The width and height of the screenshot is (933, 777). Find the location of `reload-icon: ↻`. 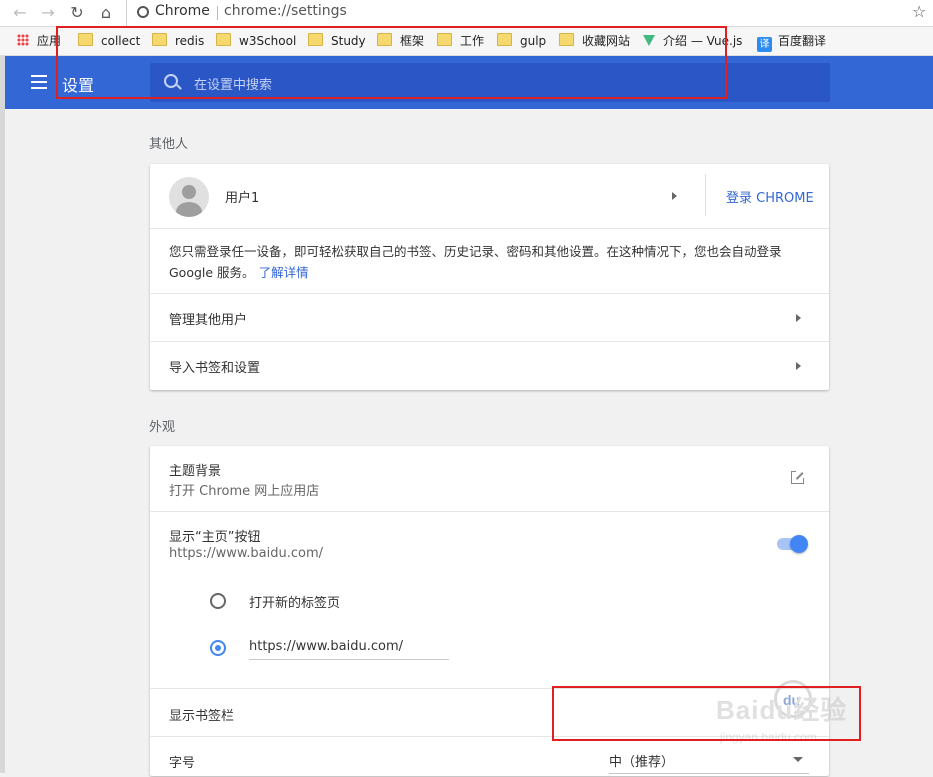

reload-icon: ↻ is located at coordinates (77, 13).